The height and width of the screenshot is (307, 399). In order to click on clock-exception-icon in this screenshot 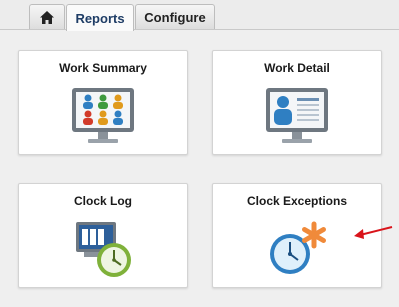, I will do `click(298, 247)`.